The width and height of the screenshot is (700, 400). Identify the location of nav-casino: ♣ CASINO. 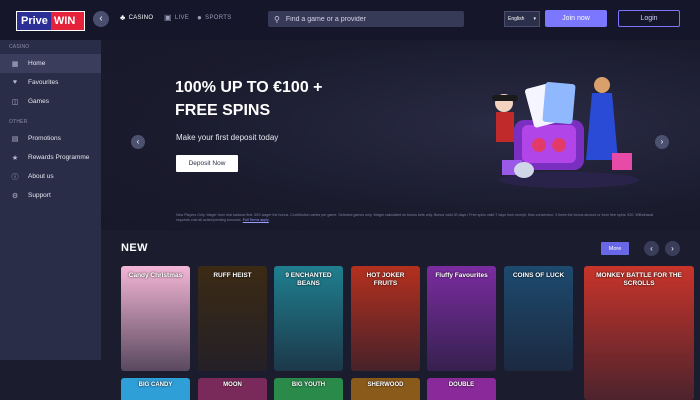
(136, 17).